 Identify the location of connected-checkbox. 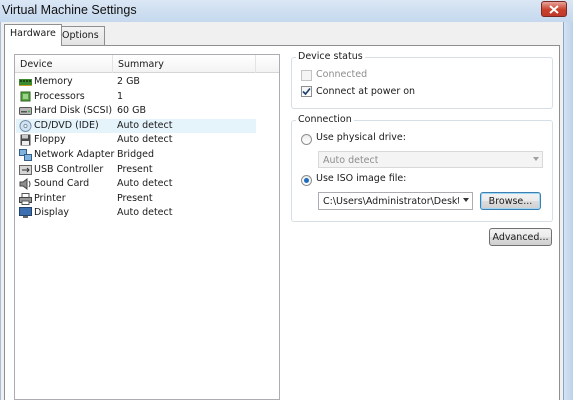
(306, 75).